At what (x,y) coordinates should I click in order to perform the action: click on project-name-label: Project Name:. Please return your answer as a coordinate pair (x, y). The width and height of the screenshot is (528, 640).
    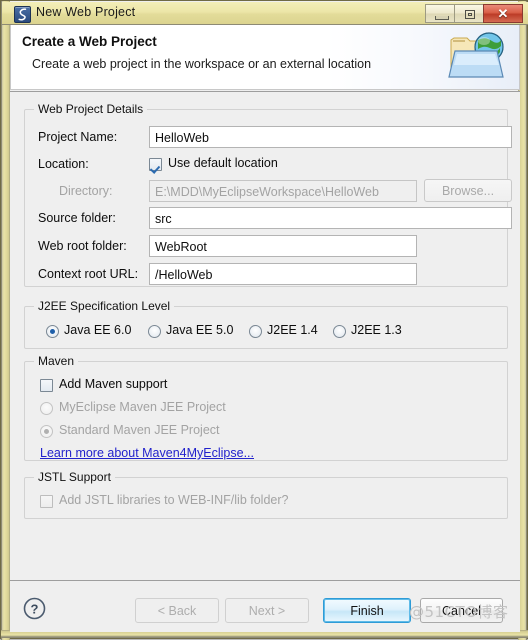
    Looking at the image, I should click on (78, 137).